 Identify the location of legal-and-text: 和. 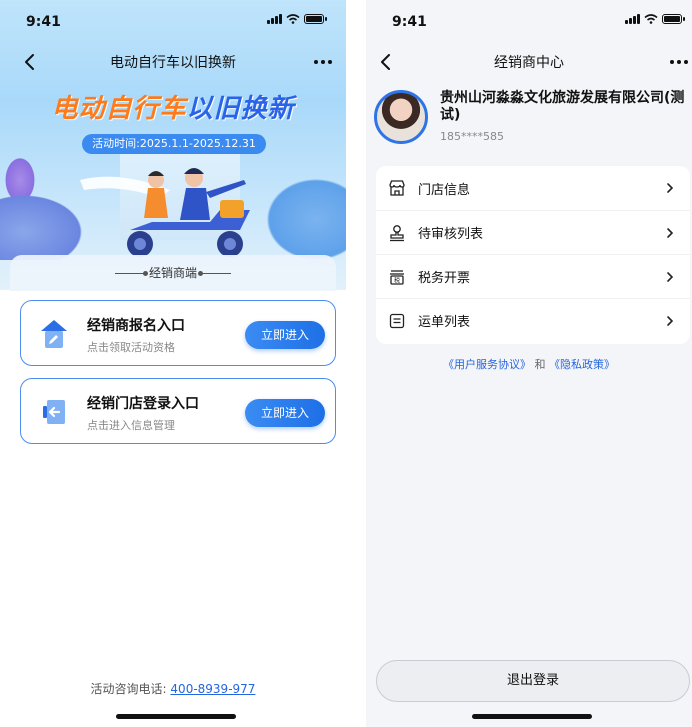
(540, 364).